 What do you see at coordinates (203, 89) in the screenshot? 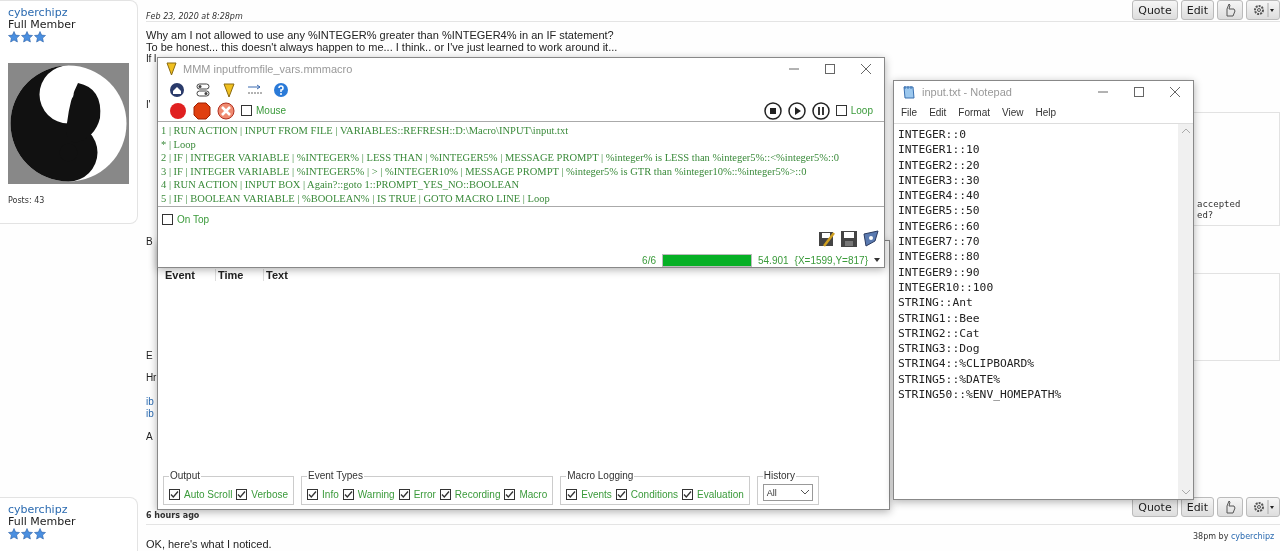
I see `toggle-icon` at bounding box center [203, 89].